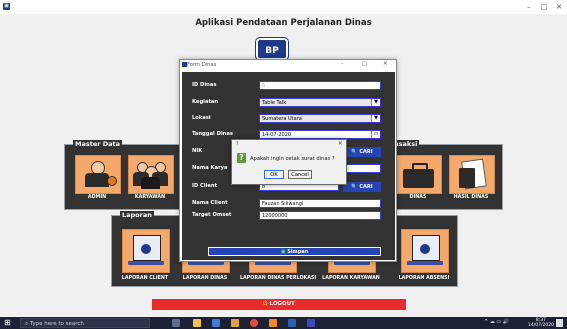  I want to click on close-button: ✕, so click(559, 7).